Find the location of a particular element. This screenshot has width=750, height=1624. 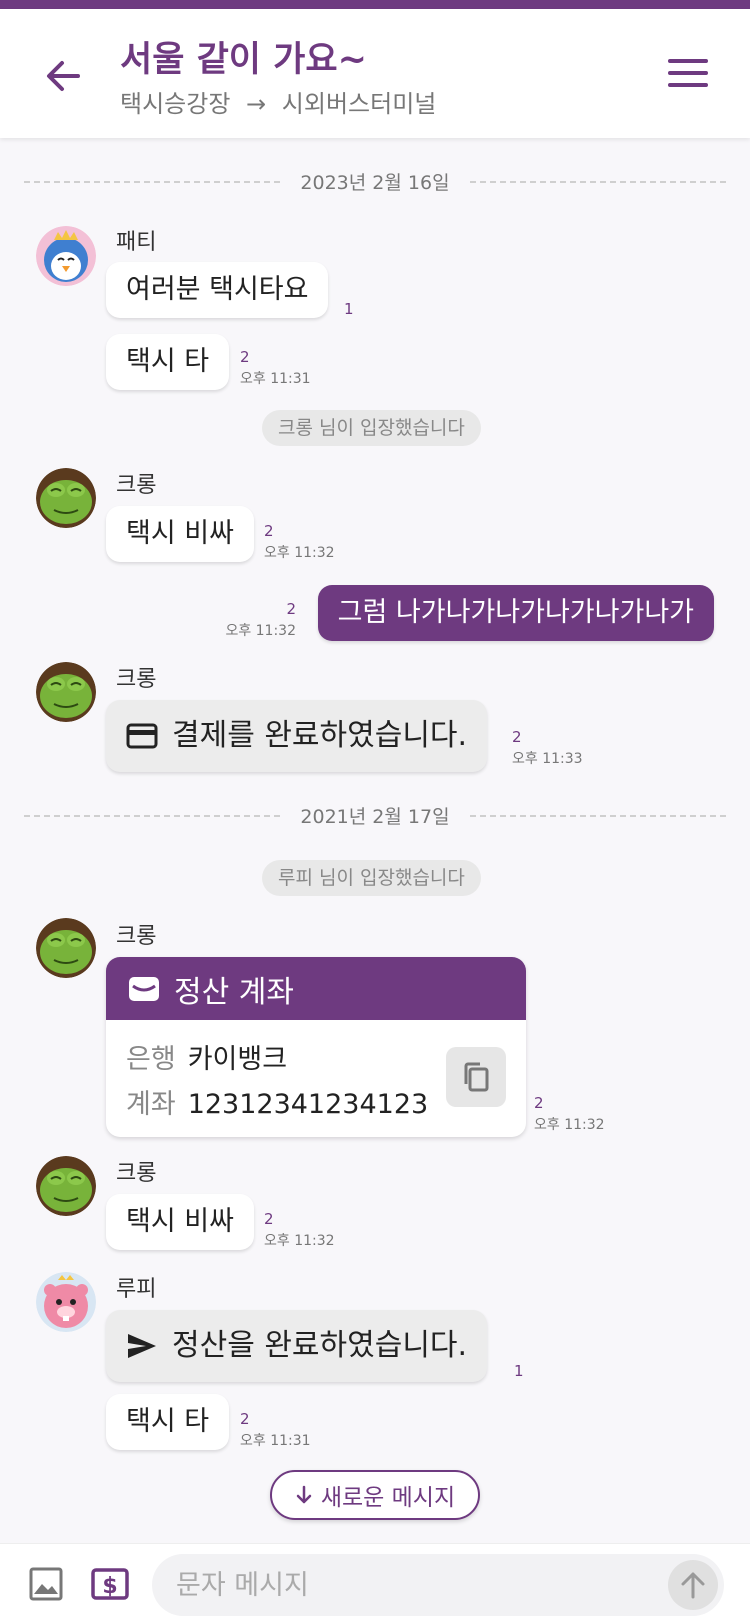

message-bubble: 여러분 택시타요 is located at coordinates (217, 290).